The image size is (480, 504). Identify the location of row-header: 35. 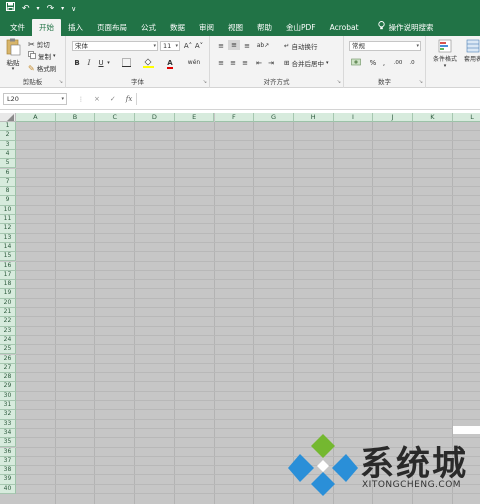
(8, 443).